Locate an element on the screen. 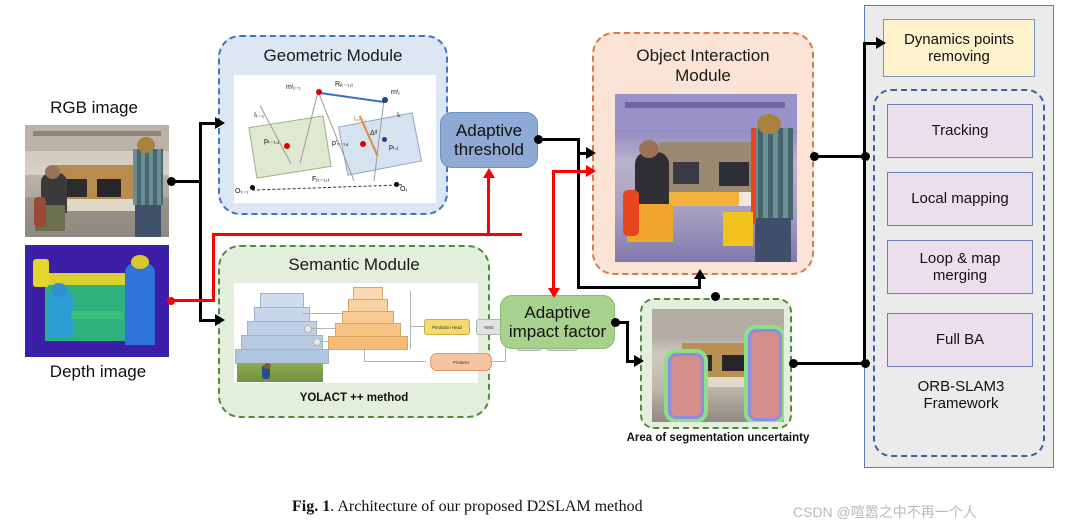 This screenshot has height=532, width=1079. label-point-proj: p'ₜ₋₁,ⱼ is located at coordinates (340, 143).